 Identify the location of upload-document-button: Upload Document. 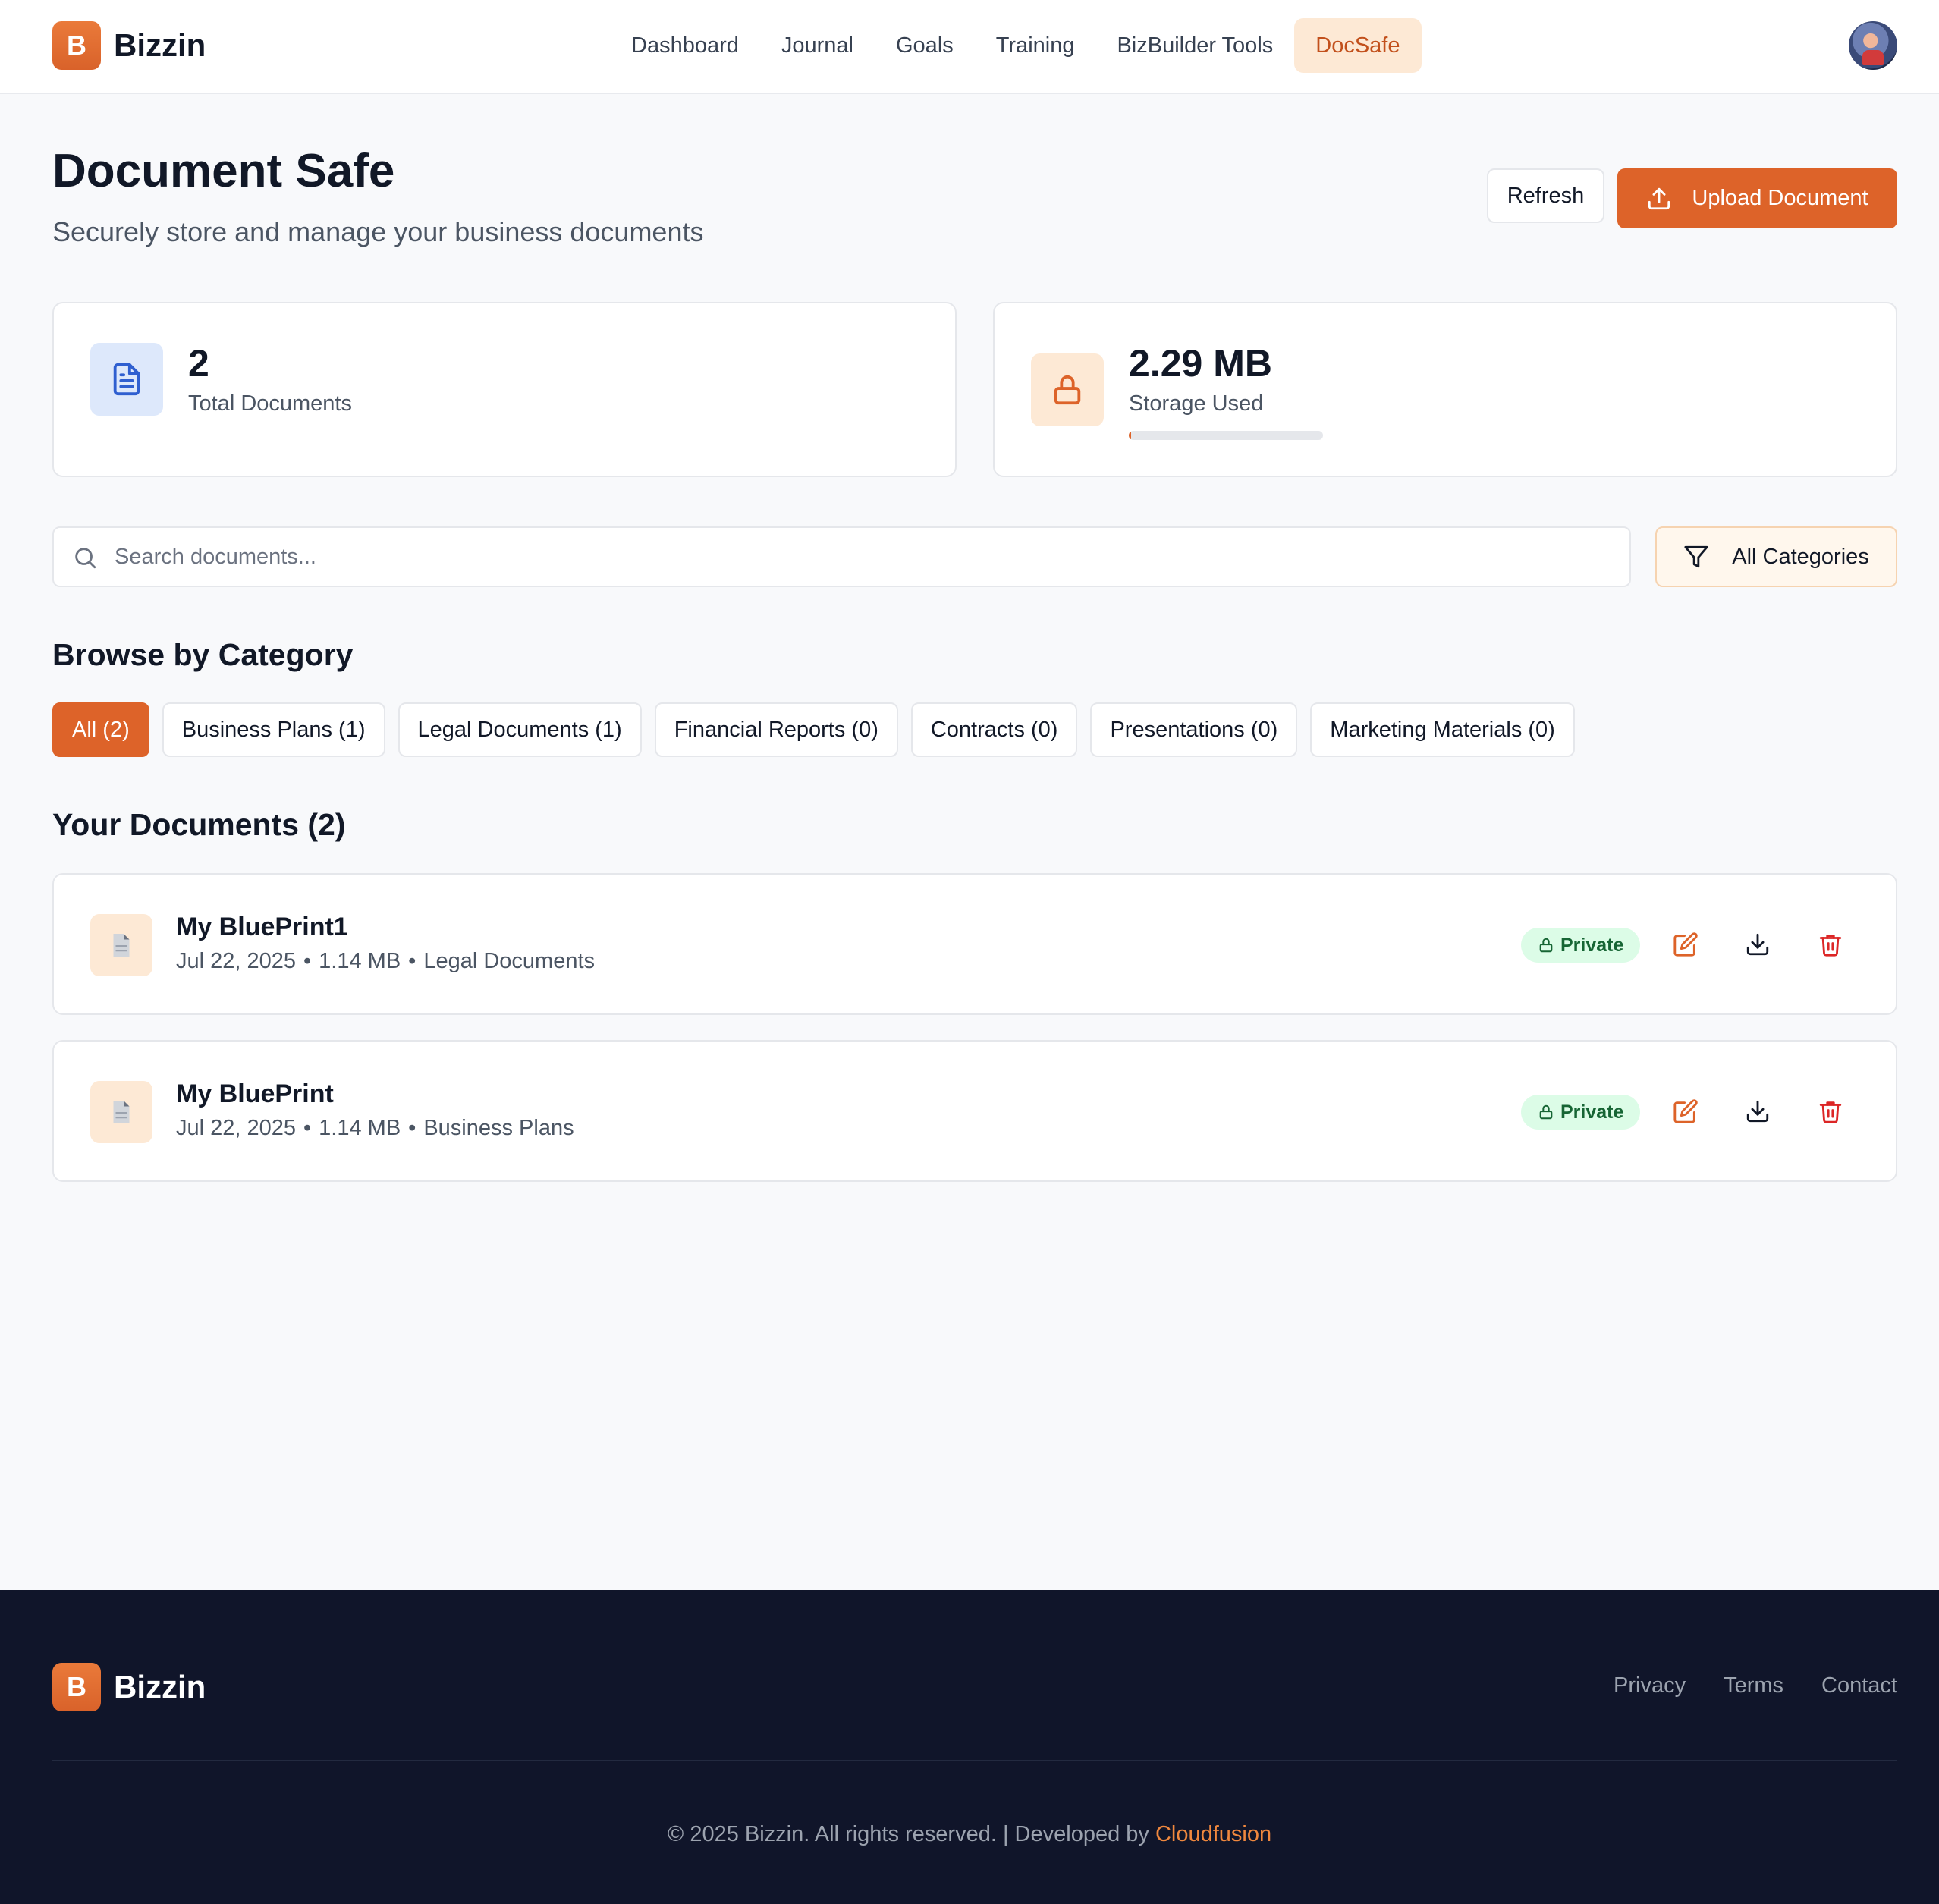
(1757, 198).